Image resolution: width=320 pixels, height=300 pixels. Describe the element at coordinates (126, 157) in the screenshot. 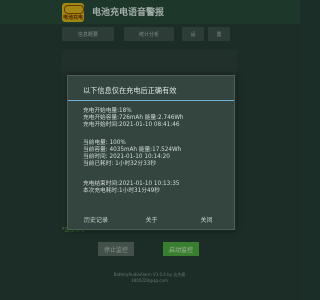

I see `current-time: 当前时间: 2021-01-10 10:14:20` at that location.